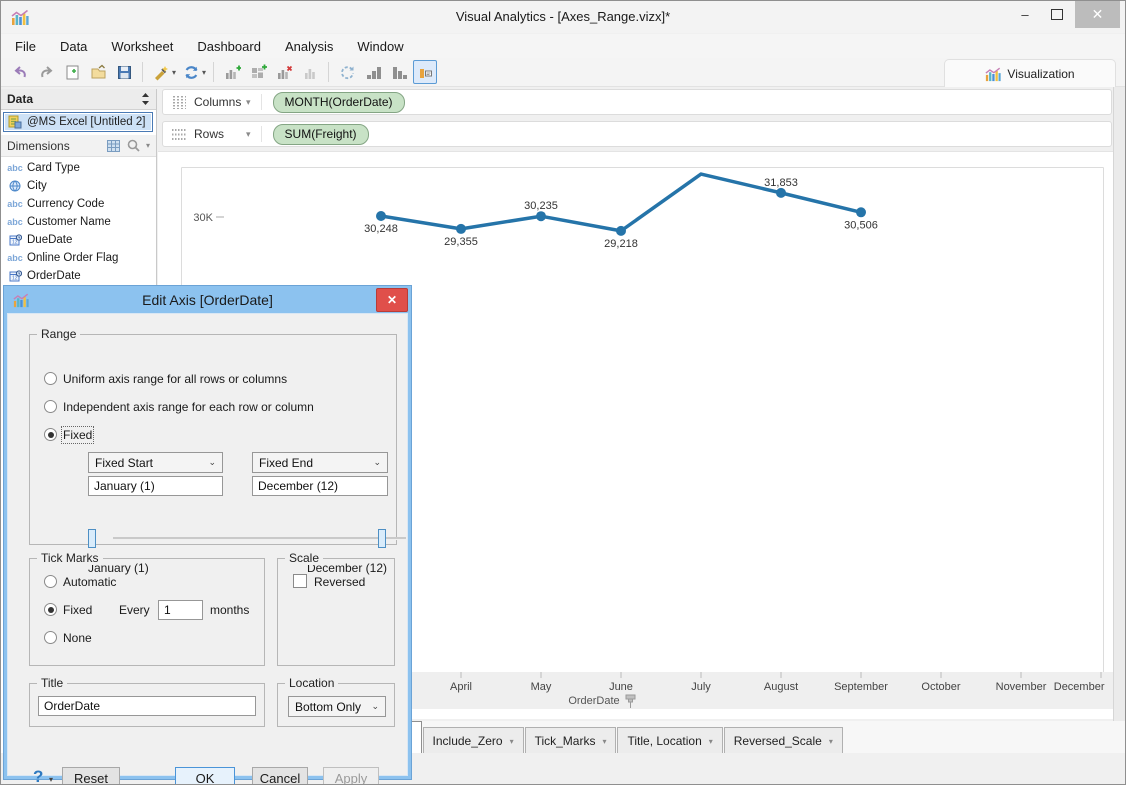 Image resolution: width=1126 pixels, height=785 pixels. Describe the element at coordinates (783, 740) in the screenshot. I see `tab-reversed-scale: Reversed_Scale ▾` at that location.